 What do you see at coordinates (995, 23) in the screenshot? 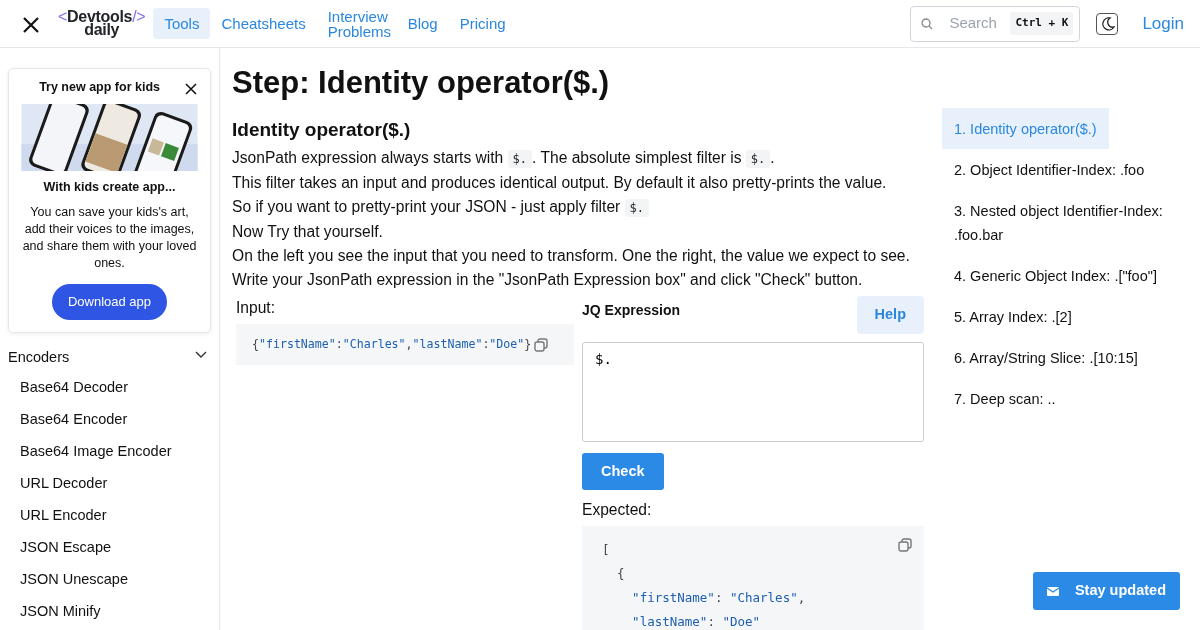
I see `search-field: Search Ctrl + K` at bounding box center [995, 23].